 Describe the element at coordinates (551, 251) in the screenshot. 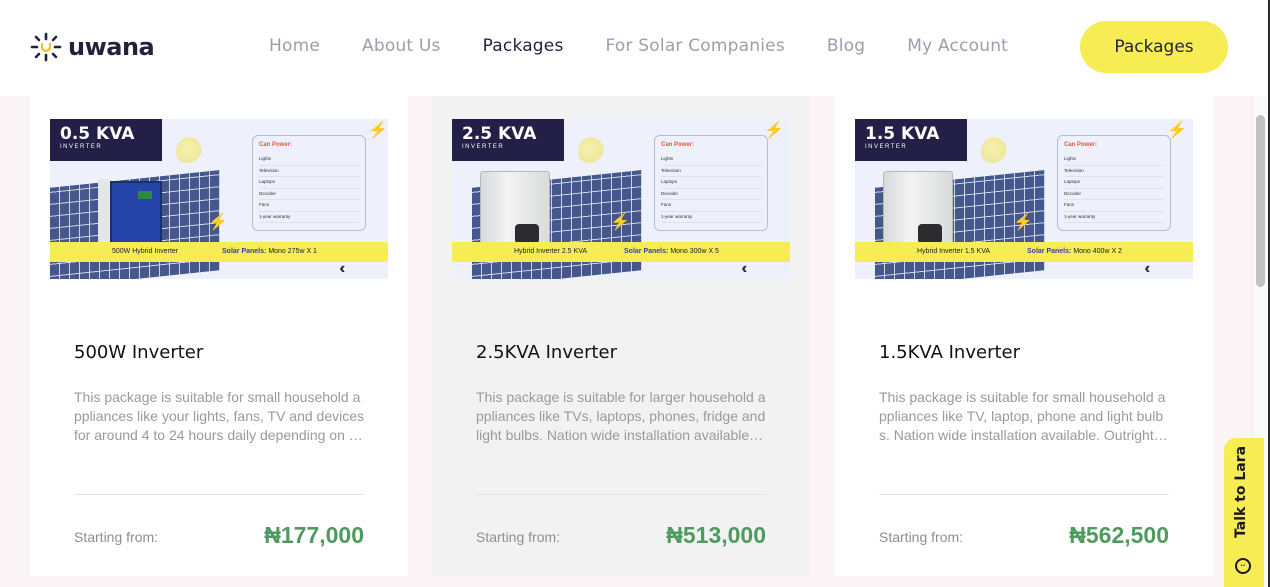

I see `band-inverter: Hybrid Inverter 2.5 KVA` at that location.